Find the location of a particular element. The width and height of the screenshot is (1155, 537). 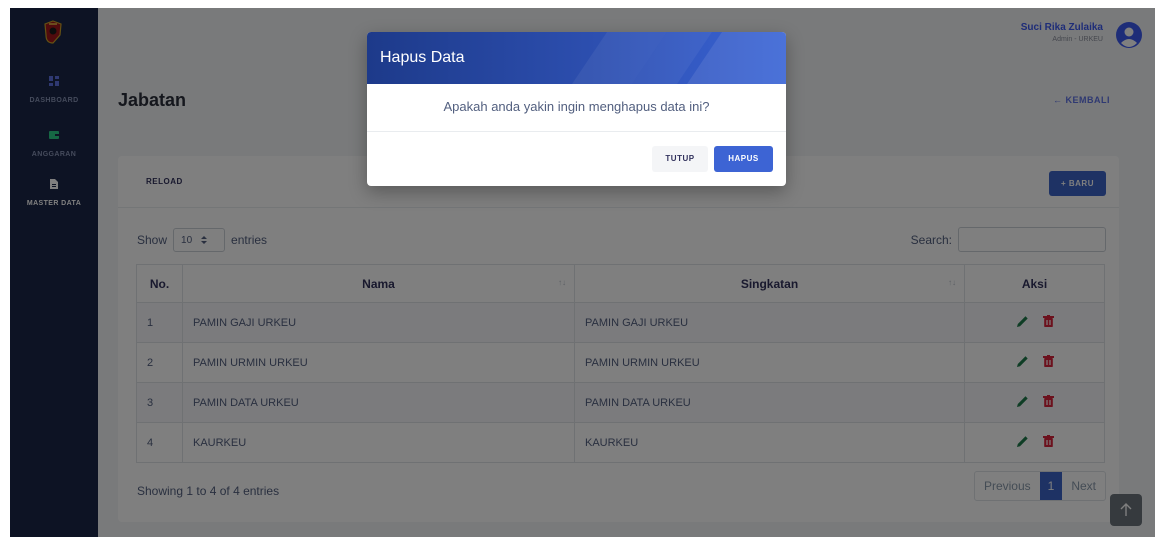

delete-confirm-button: HAPUS is located at coordinates (743, 159).